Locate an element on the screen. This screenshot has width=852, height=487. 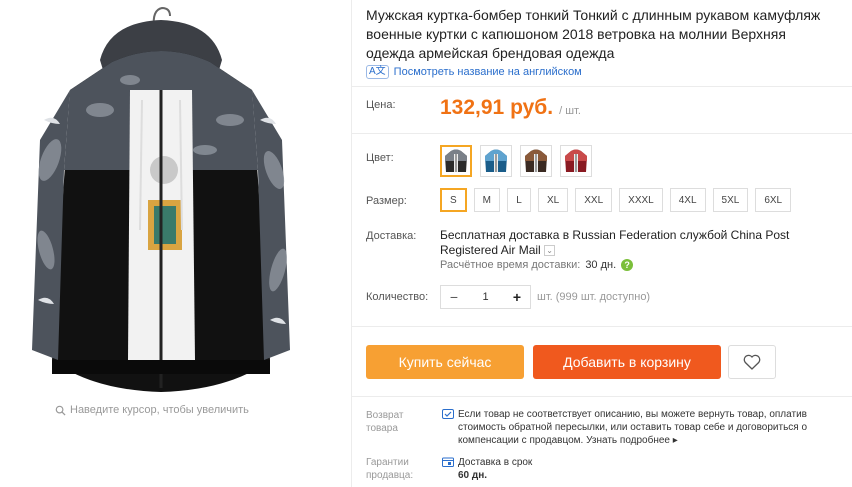
return-icon is located at coordinates (448, 414).